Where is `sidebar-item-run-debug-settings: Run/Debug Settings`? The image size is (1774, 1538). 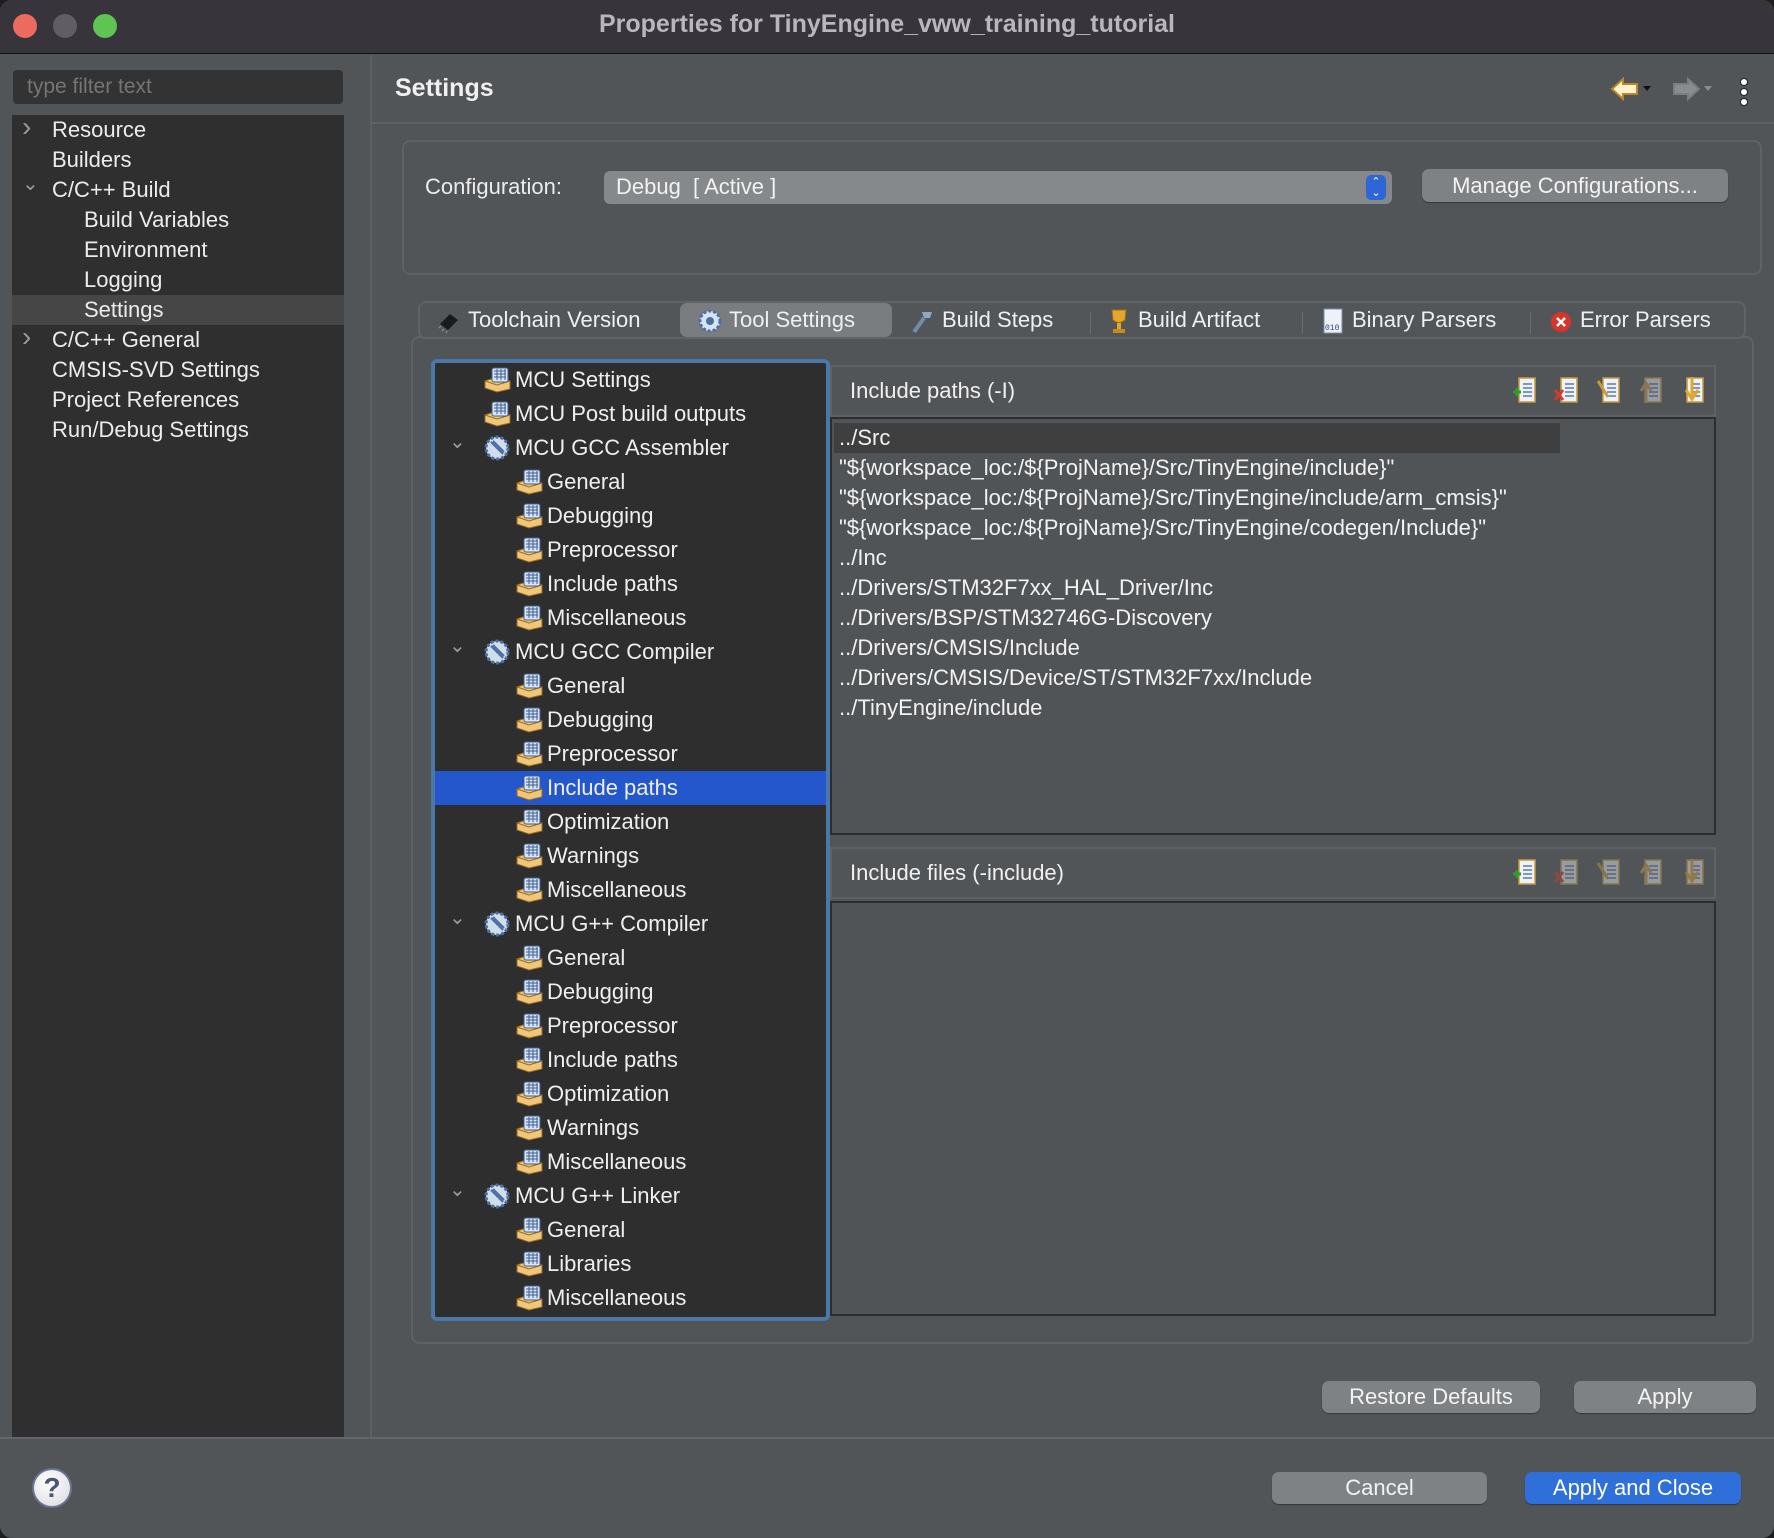
sidebar-item-run-debug-settings: Run/Debug Settings is located at coordinates (178, 430).